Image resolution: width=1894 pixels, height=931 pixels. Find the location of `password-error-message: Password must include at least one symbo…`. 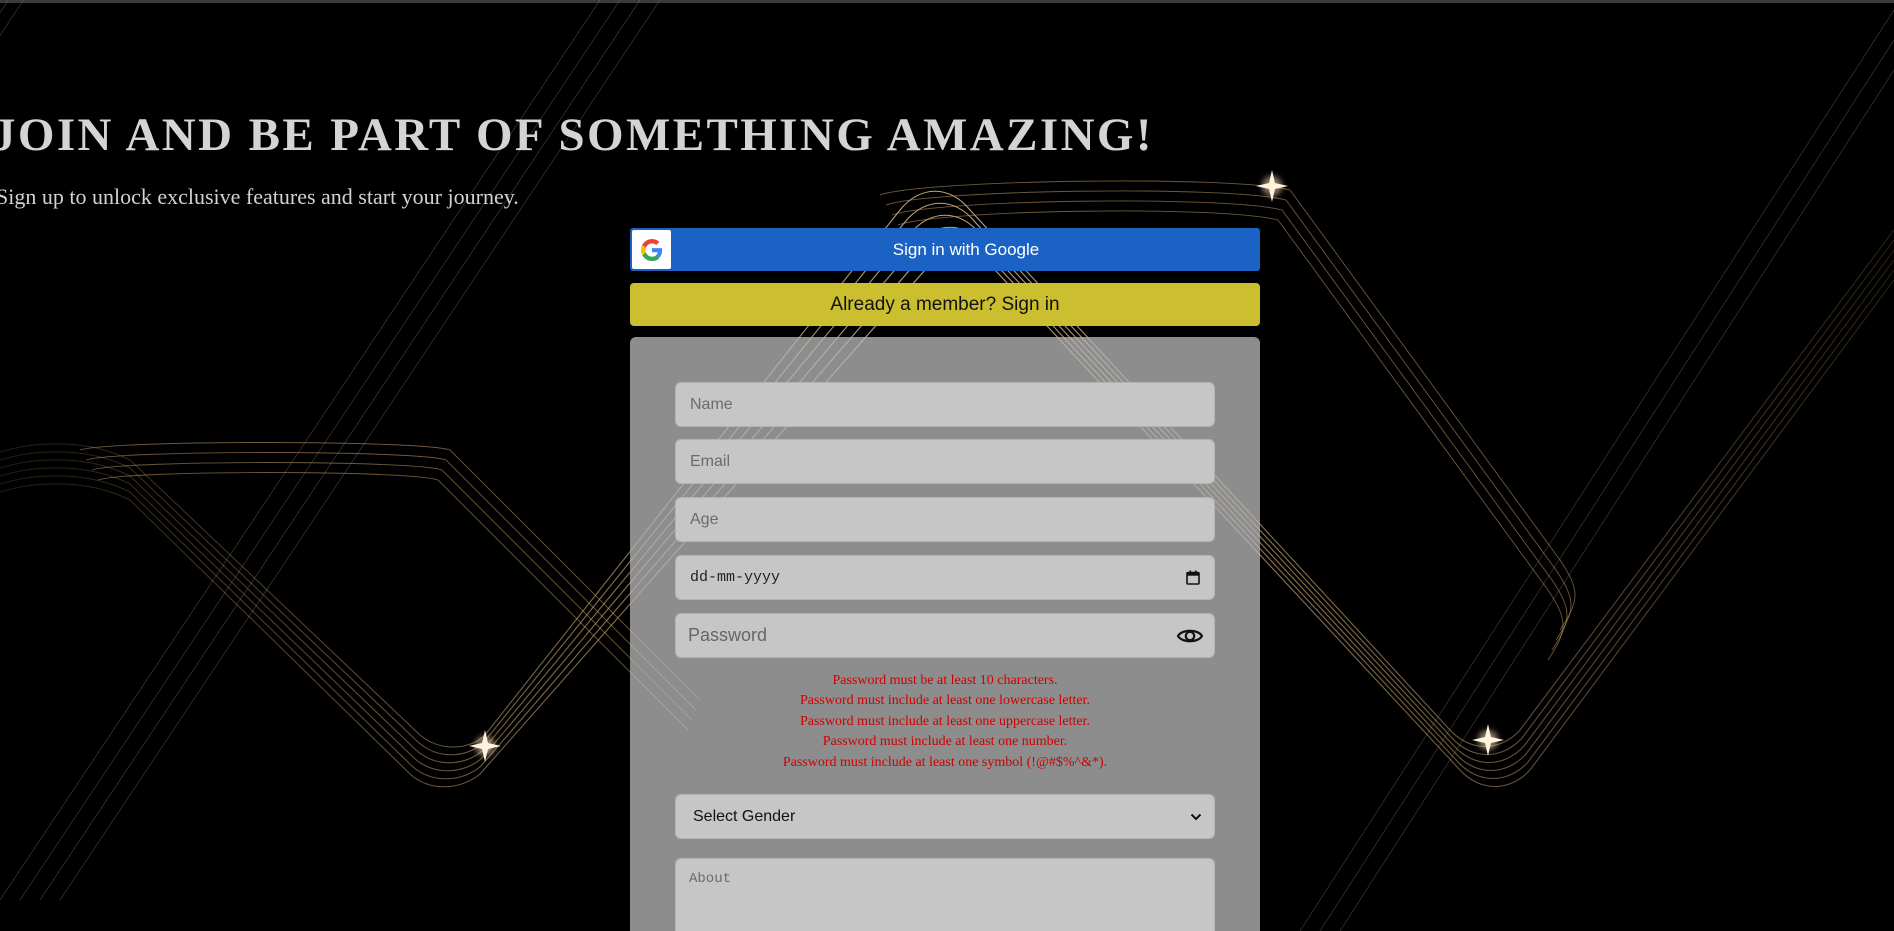

password-error-message: Password must include at least one symbo… is located at coordinates (945, 762).